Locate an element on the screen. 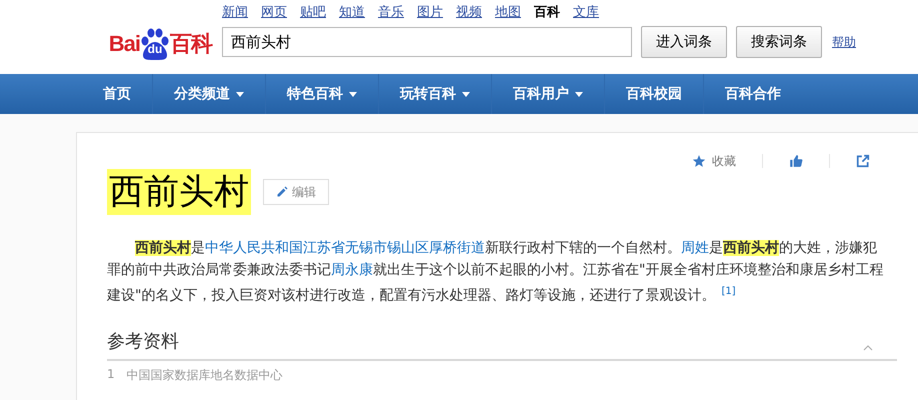 This screenshot has height=400, width=918. article-link: 无锡市 is located at coordinates (366, 248).